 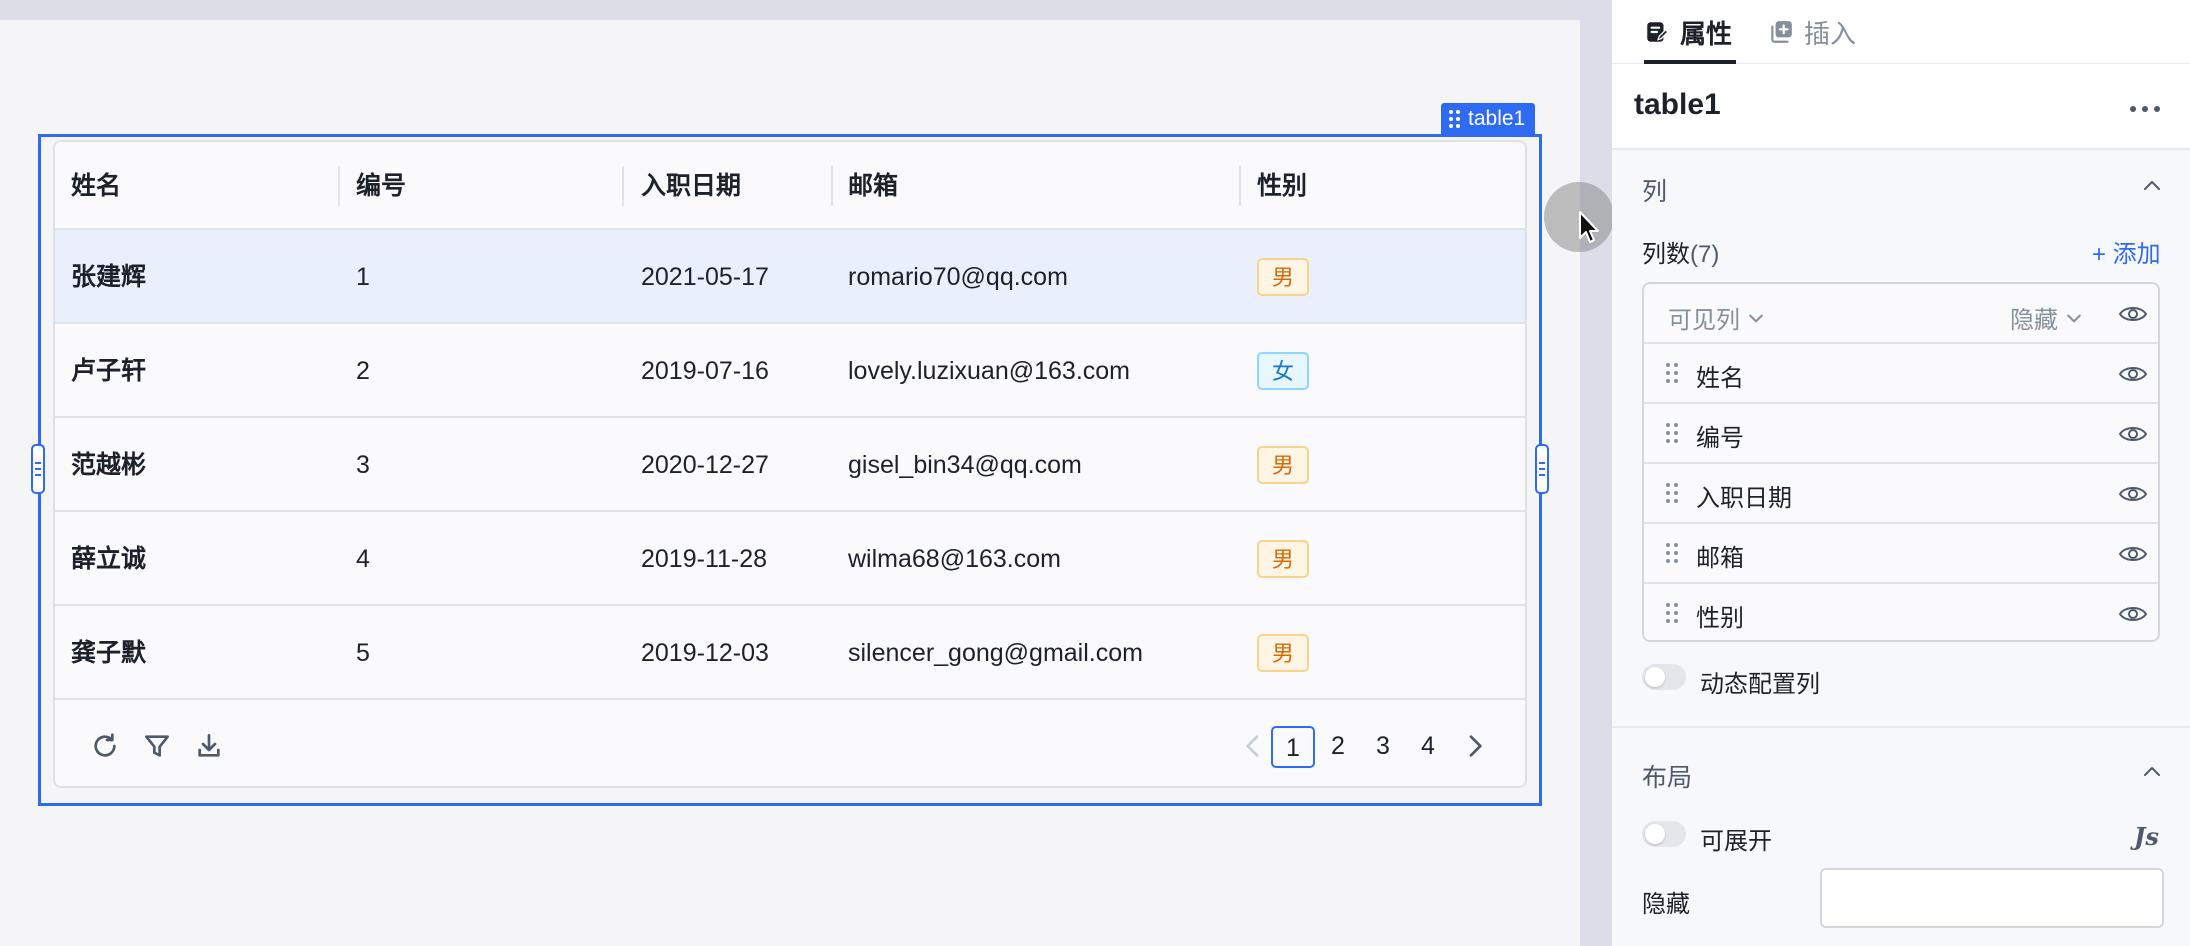 What do you see at coordinates (1992, 898) in the screenshot?
I see `hidden-input` at bounding box center [1992, 898].